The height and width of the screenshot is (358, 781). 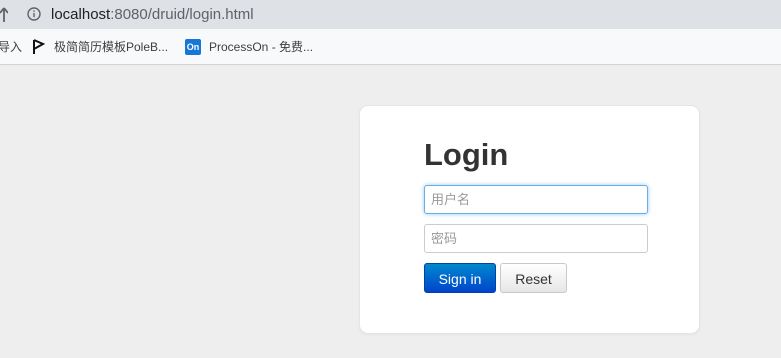 What do you see at coordinates (39, 46) in the screenshot?
I see `pole-icon` at bounding box center [39, 46].